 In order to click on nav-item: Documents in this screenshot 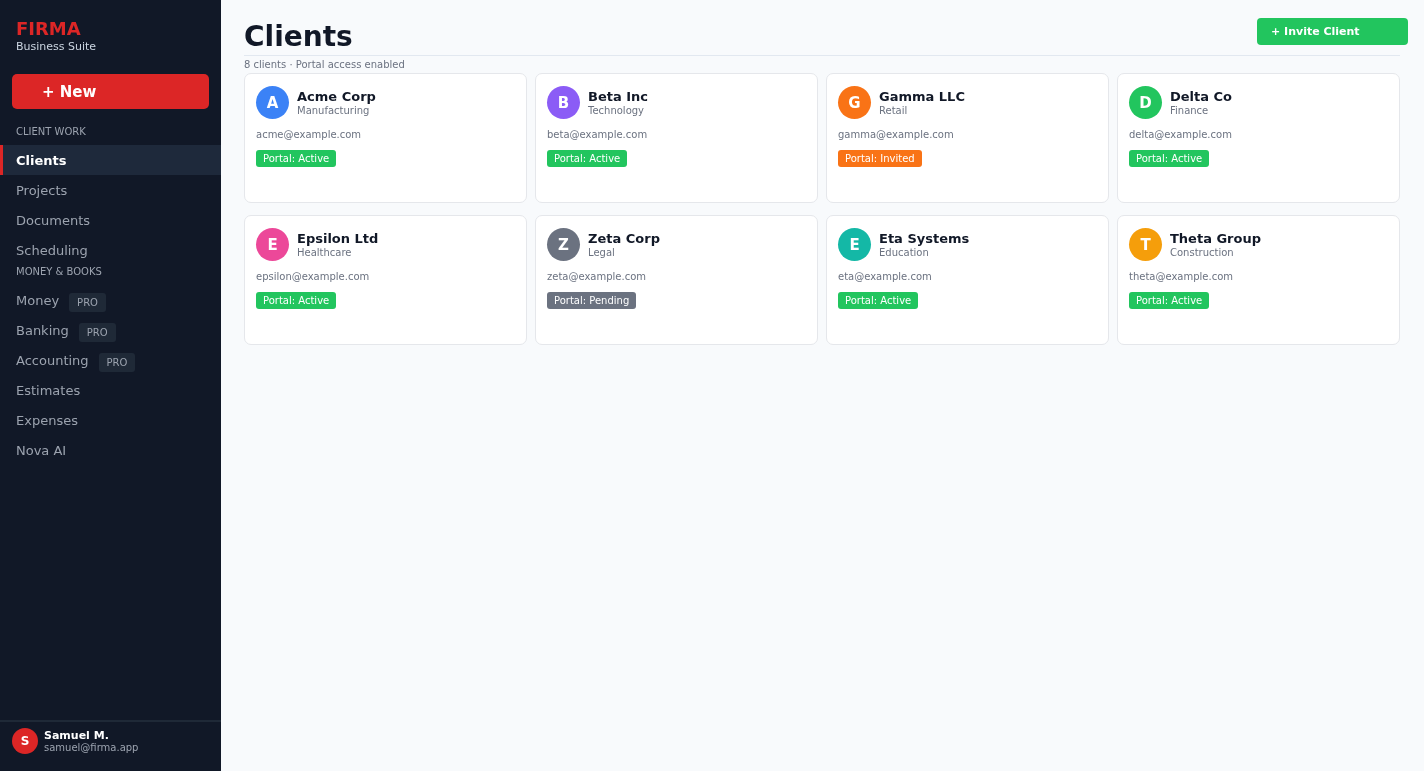, I will do `click(110, 220)`.